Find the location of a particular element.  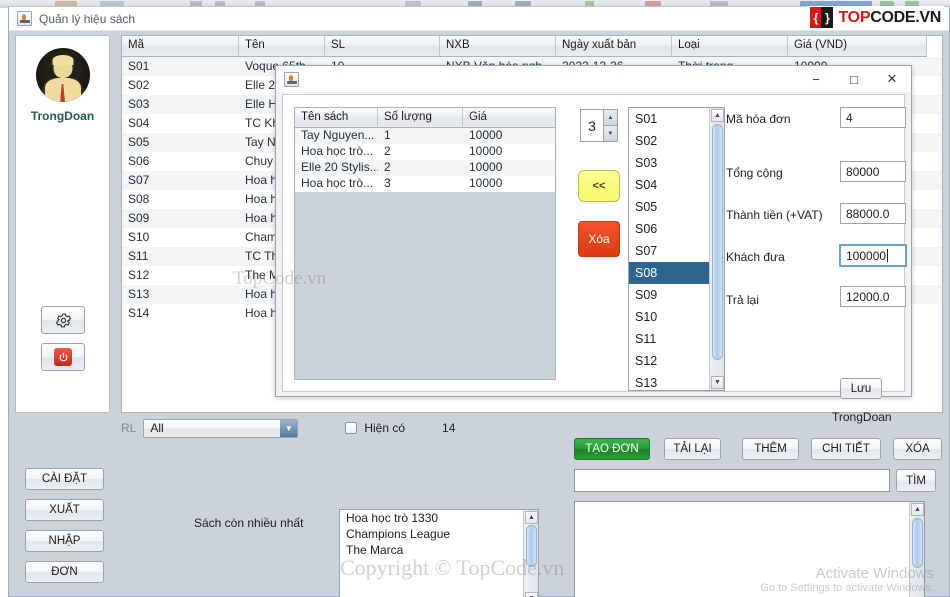

quantity-stepper: 3 ▲ ▼ is located at coordinates (599, 125).